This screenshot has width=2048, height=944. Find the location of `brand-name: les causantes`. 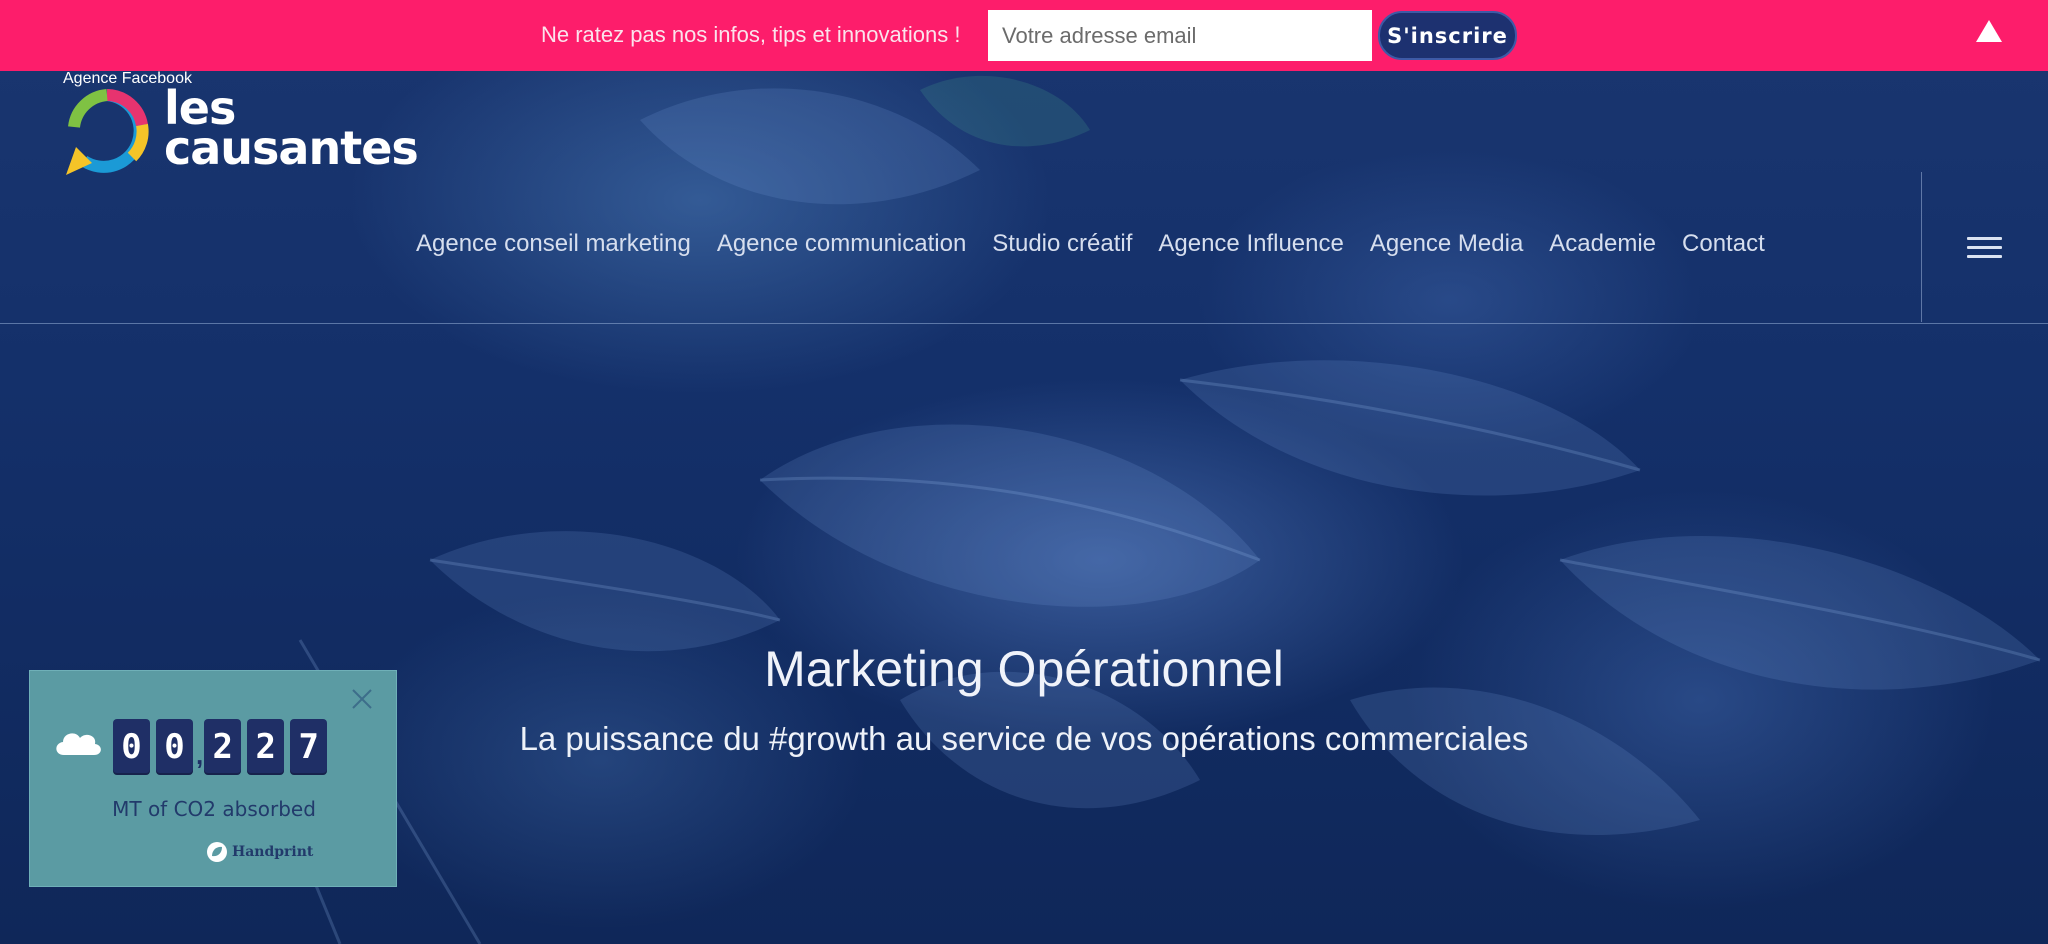

brand-name: les causantes is located at coordinates (291, 130).